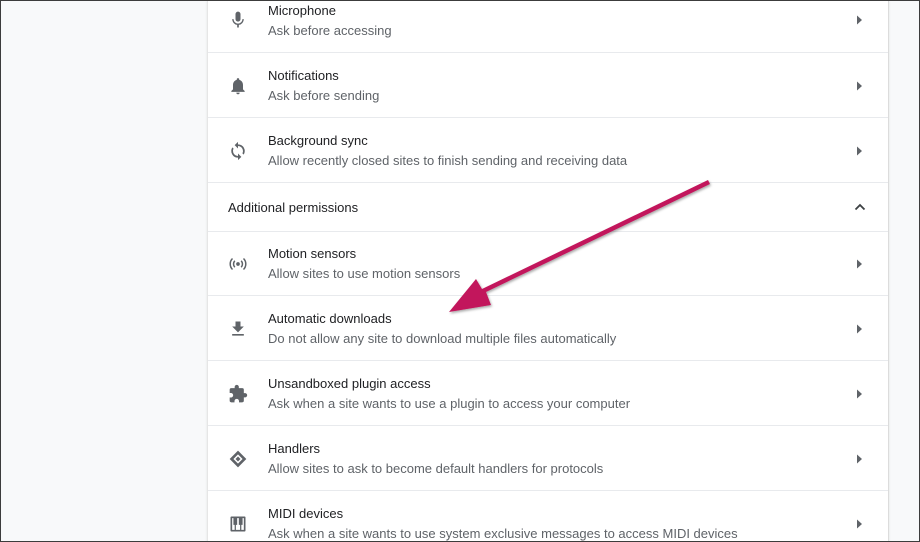  I want to click on permission-title: Automatic downloads, so click(330, 318).